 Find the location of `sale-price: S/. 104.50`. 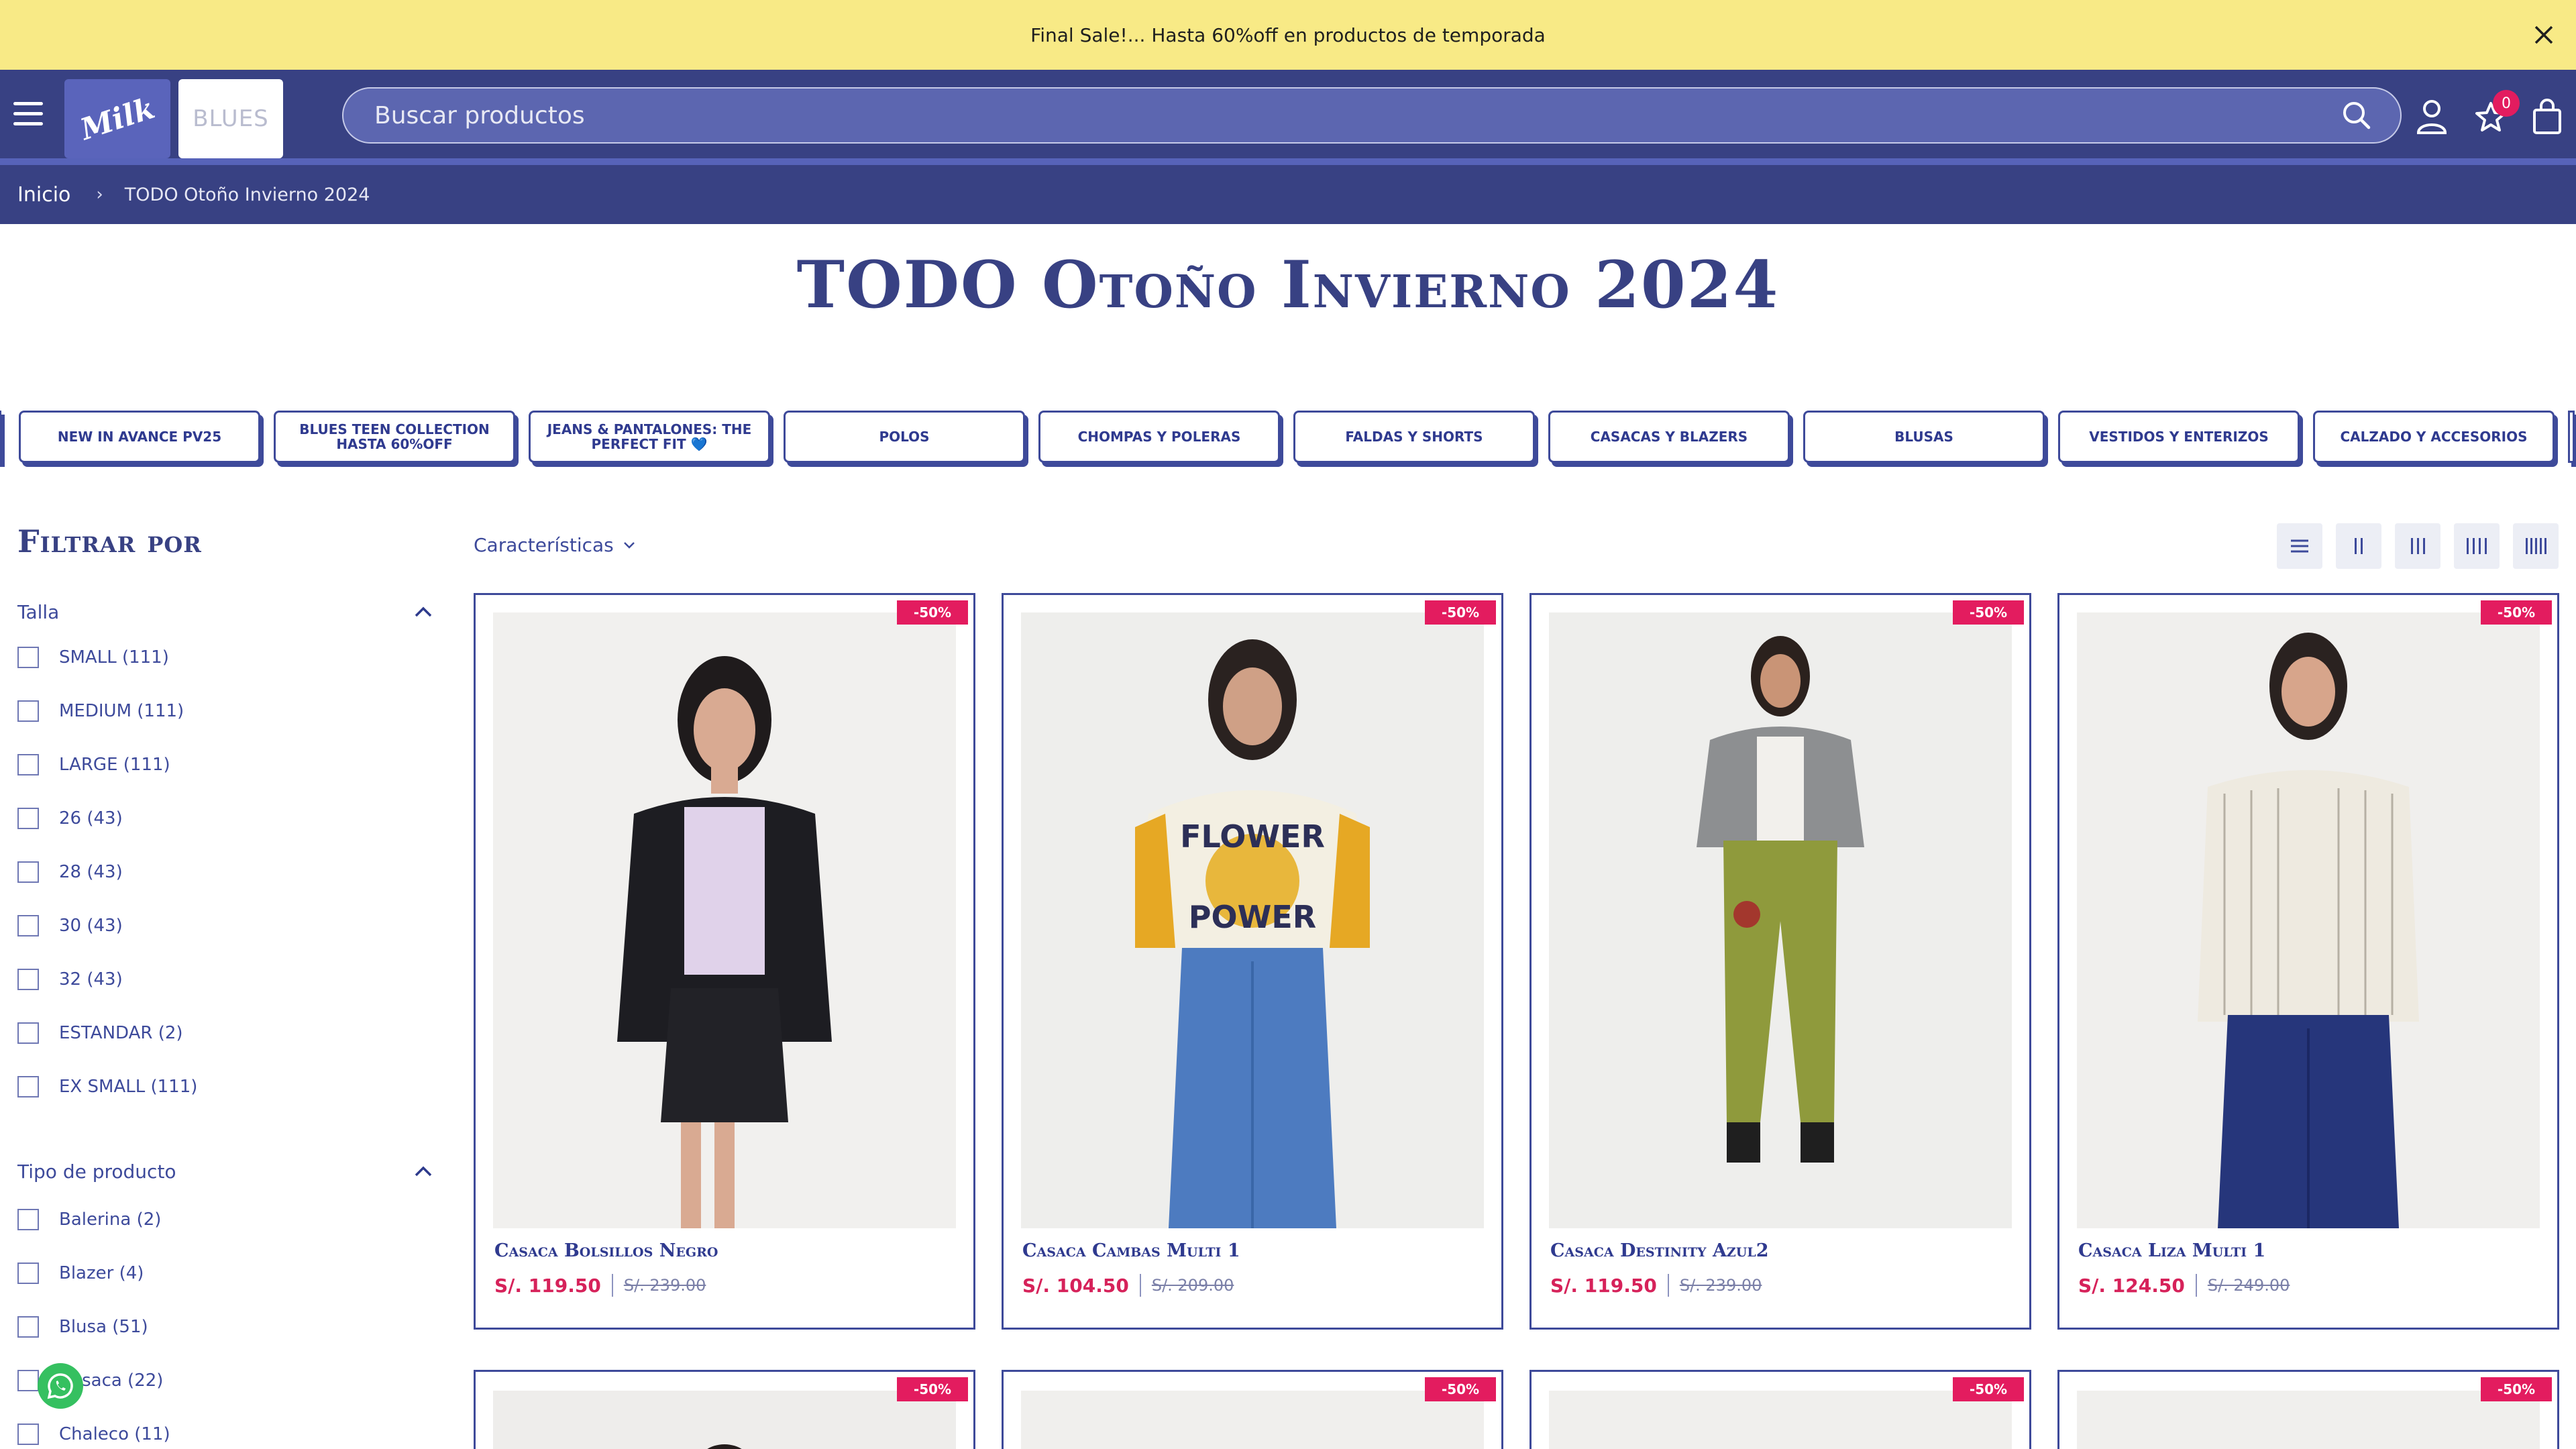

sale-price: S/. 104.50 is located at coordinates (1075, 1285).